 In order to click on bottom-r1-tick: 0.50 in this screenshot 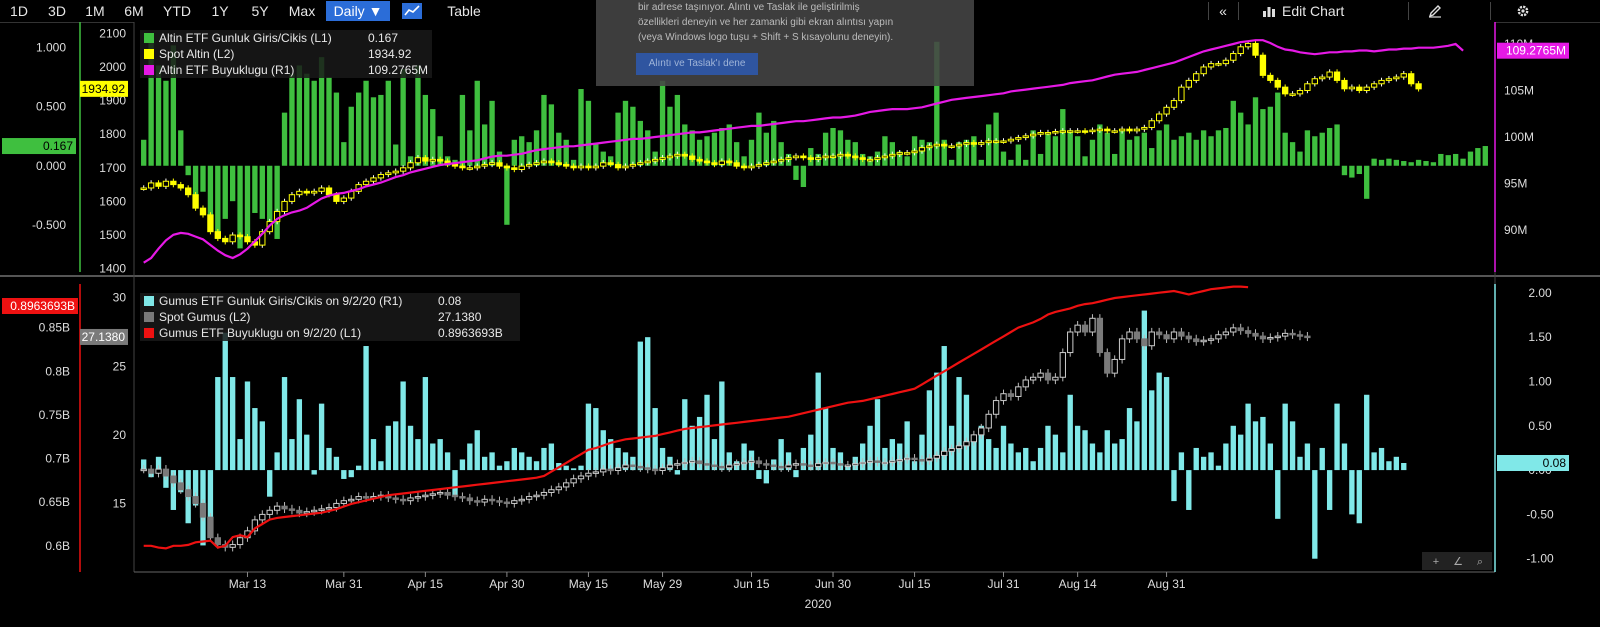, I will do `click(1540, 426)`.